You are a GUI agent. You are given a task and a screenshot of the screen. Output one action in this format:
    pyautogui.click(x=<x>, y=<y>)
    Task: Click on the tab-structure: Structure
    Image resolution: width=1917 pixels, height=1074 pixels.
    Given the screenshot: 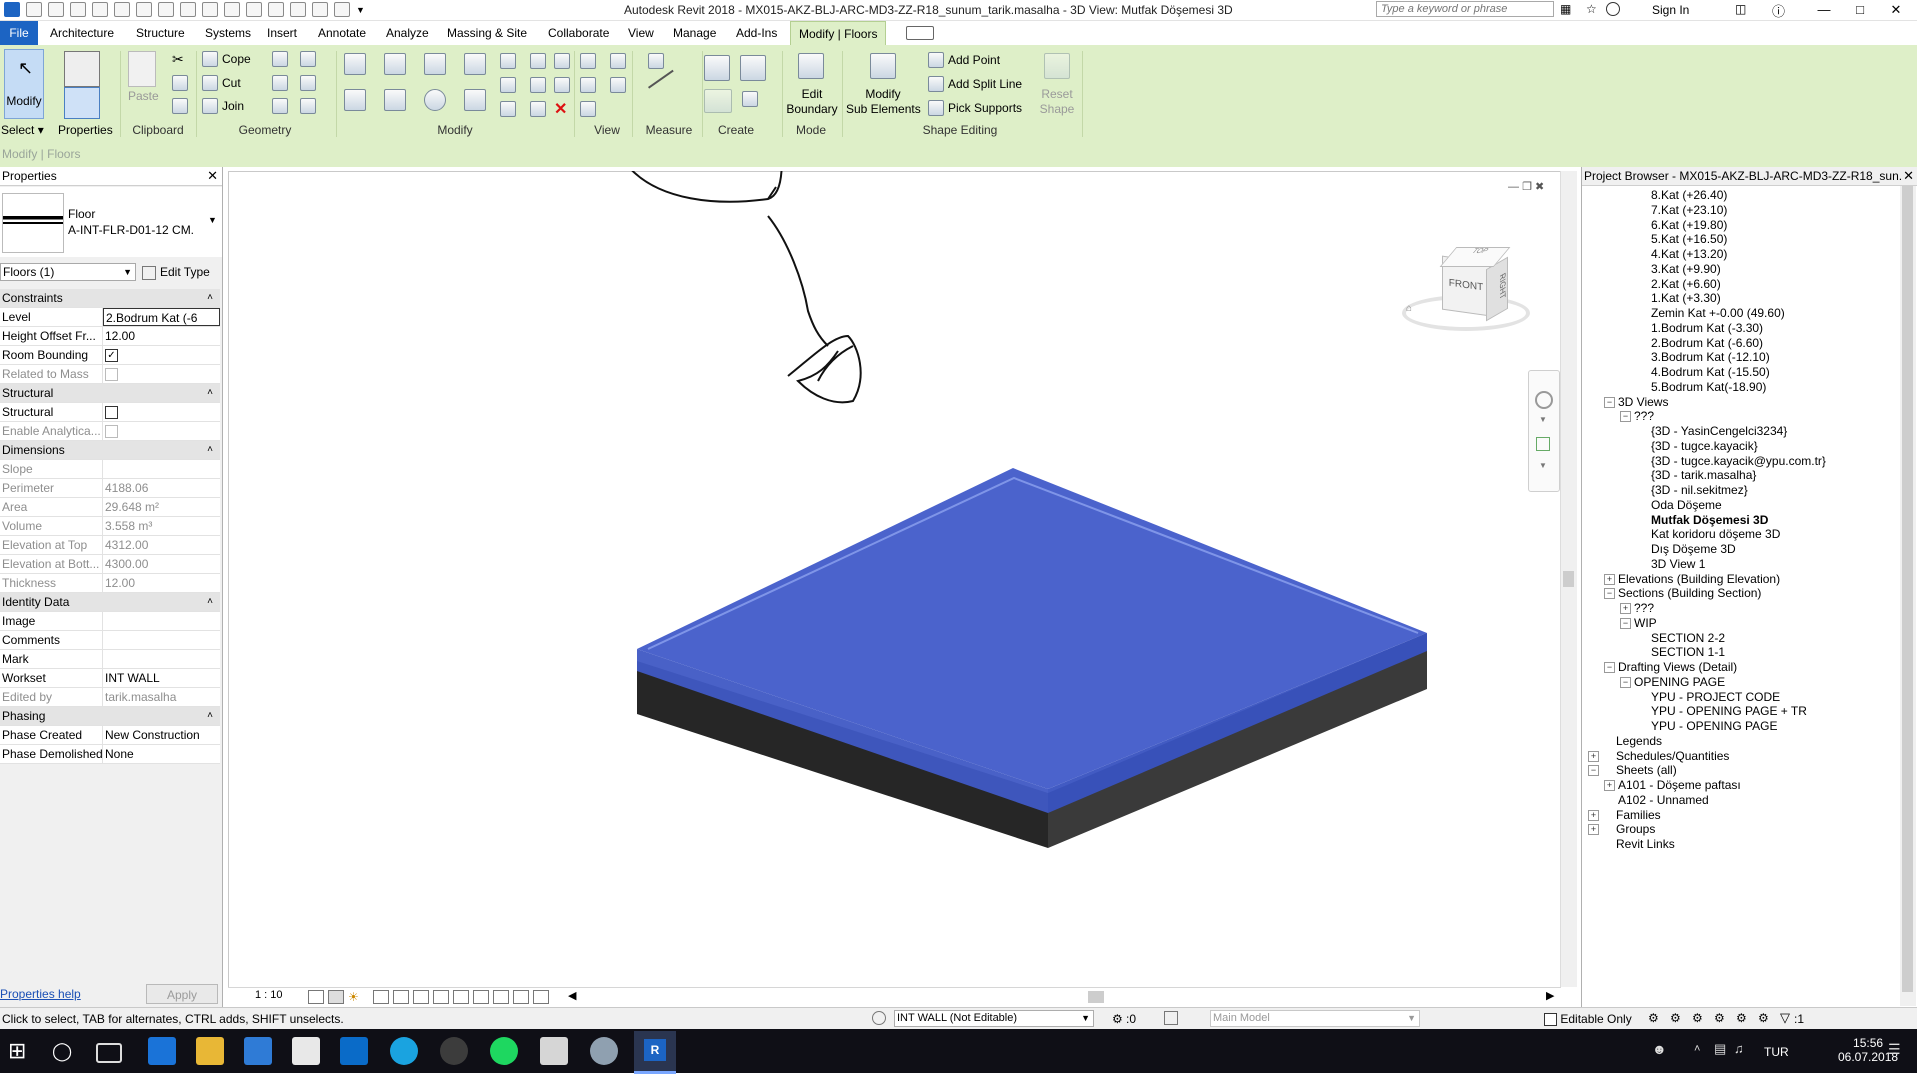 What is the action you would take?
    pyautogui.click(x=160, y=33)
    